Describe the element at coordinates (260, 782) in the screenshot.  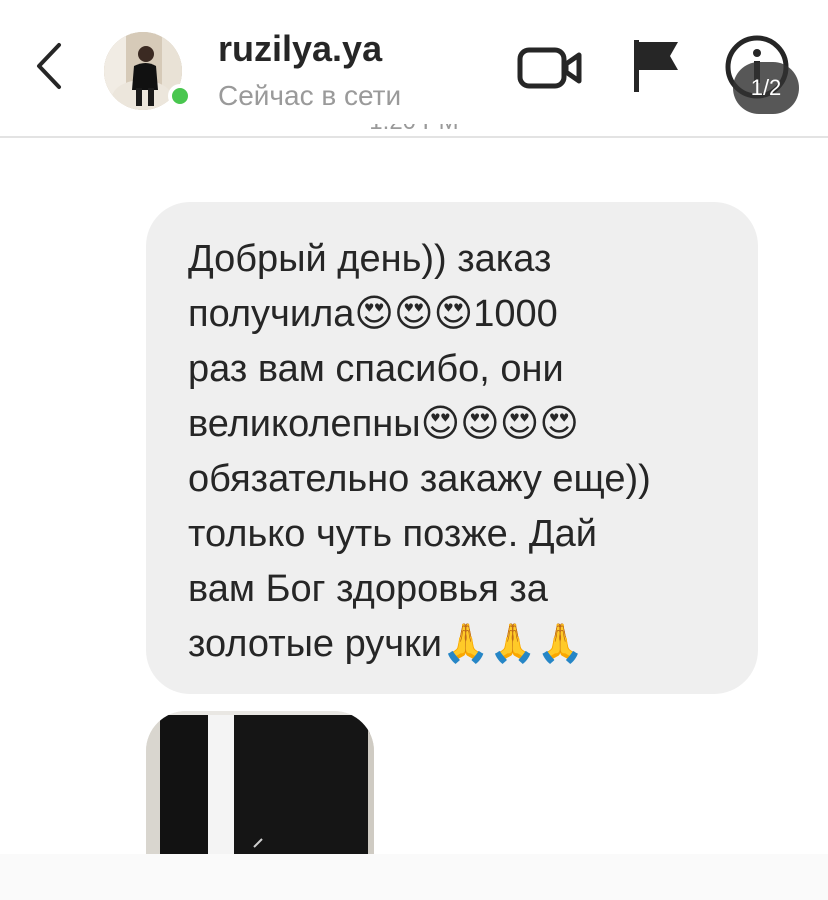
I see `photo-attachment` at that location.